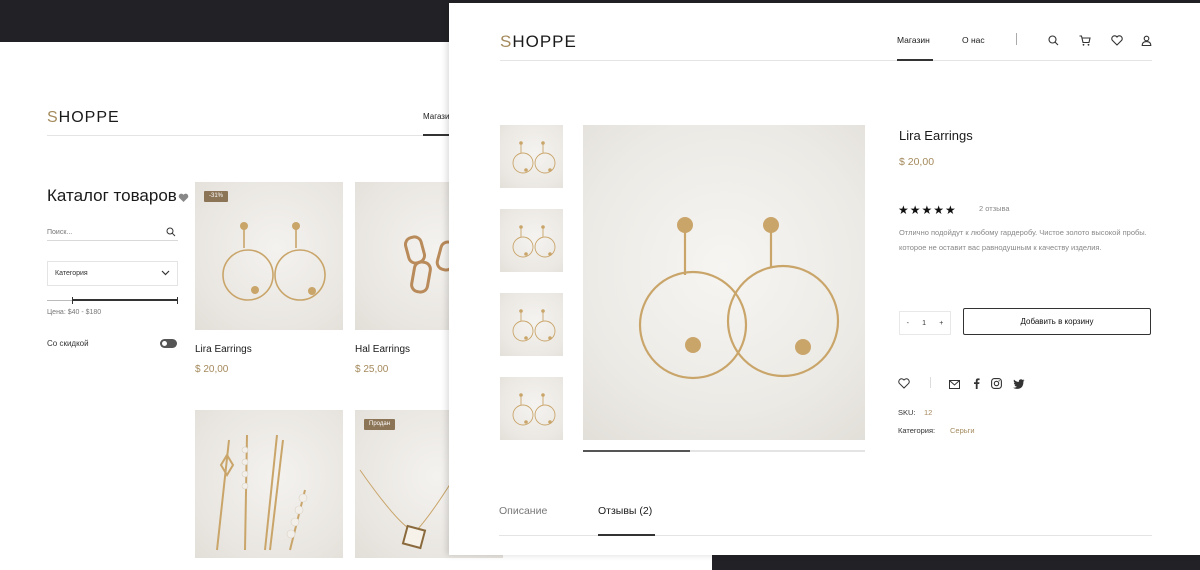 The height and width of the screenshot is (570, 1200). What do you see at coordinates (68, 343) in the screenshot?
I see `sale-filter-label: Со скидкой` at bounding box center [68, 343].